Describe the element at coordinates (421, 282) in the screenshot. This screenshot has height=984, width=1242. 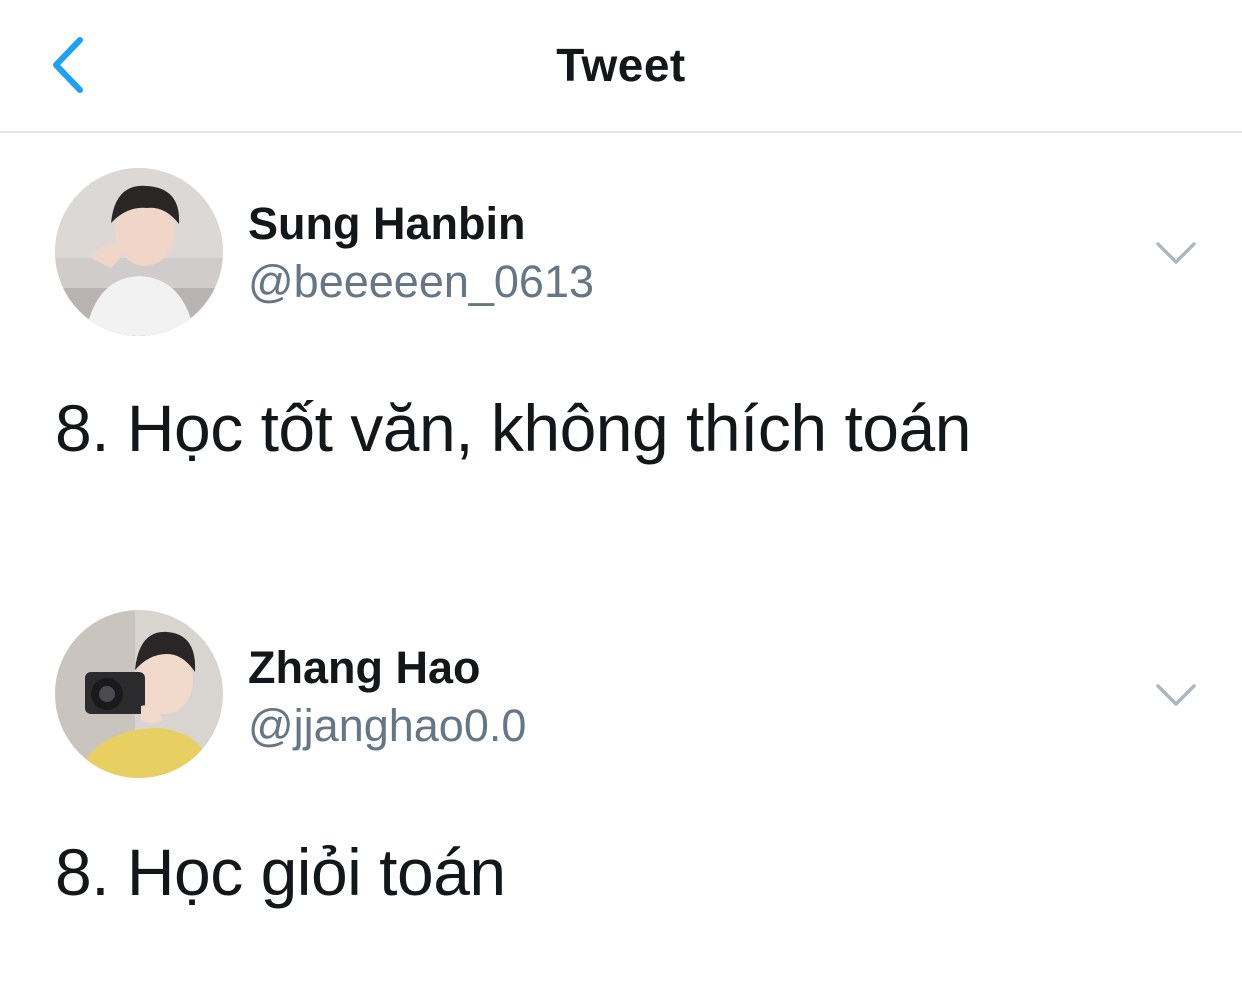
I see `user-handle: @beeeeen_0613` at that location.